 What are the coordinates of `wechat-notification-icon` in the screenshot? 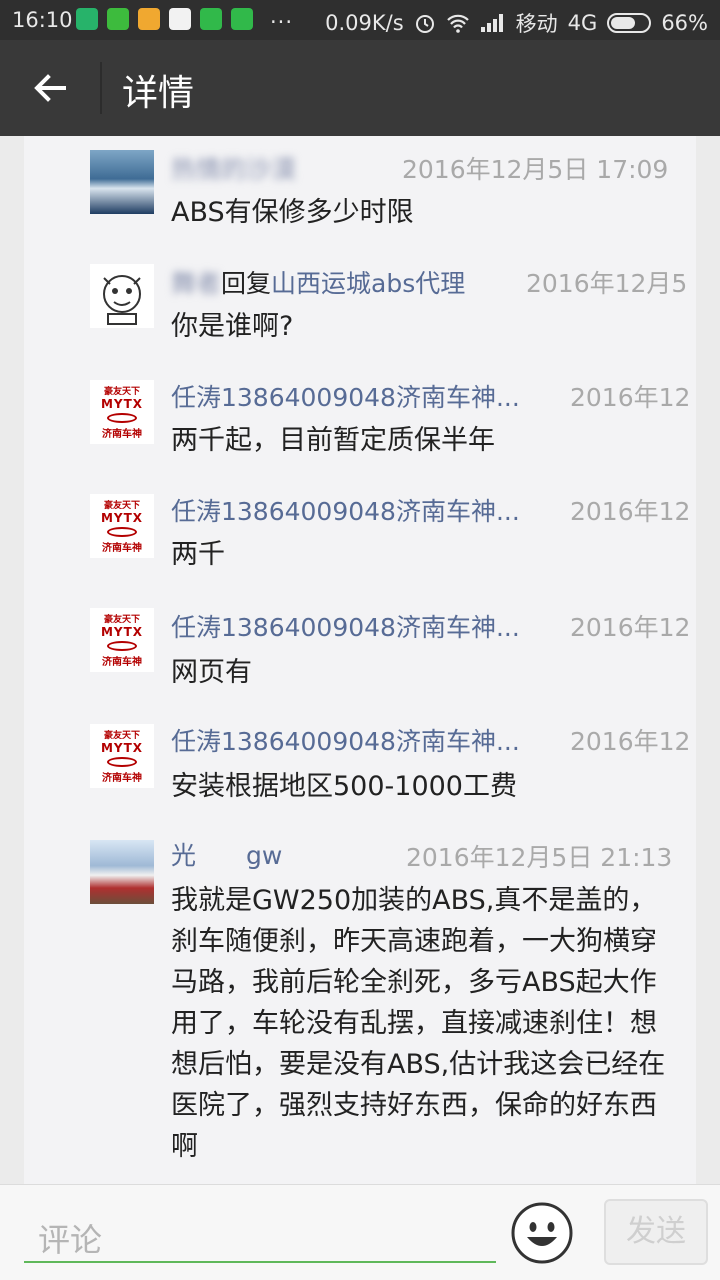 It's located at (118, 19).